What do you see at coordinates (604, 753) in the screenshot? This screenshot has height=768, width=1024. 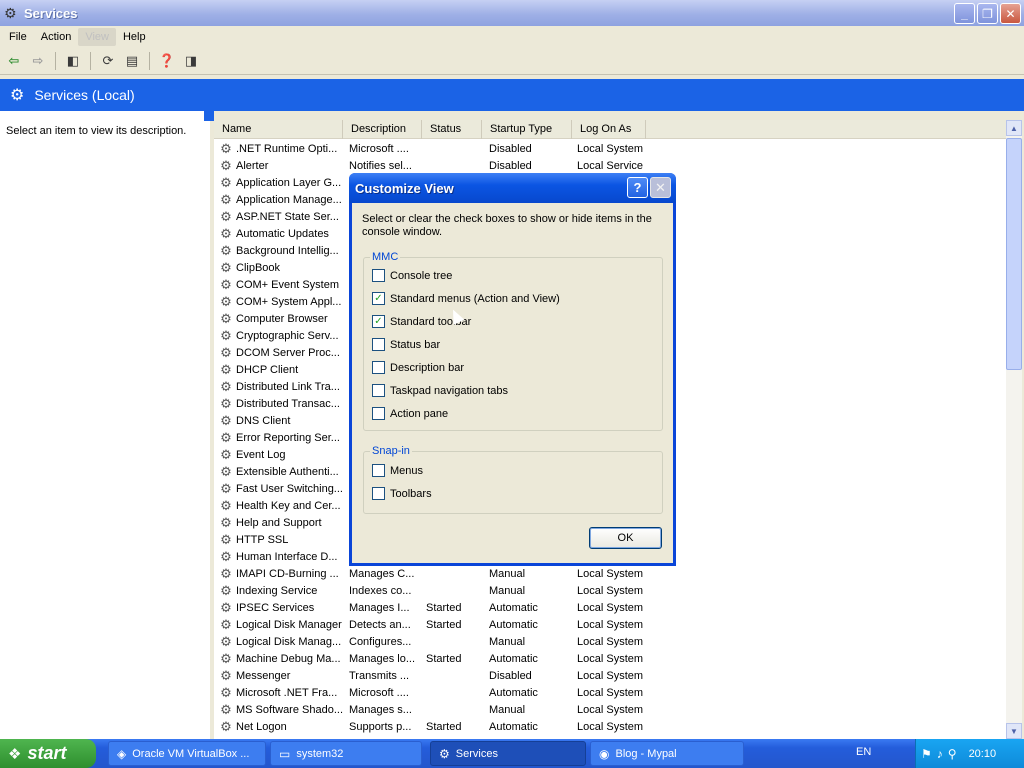 I see `browser-icon: ◉` at bounding box center [604, 753].